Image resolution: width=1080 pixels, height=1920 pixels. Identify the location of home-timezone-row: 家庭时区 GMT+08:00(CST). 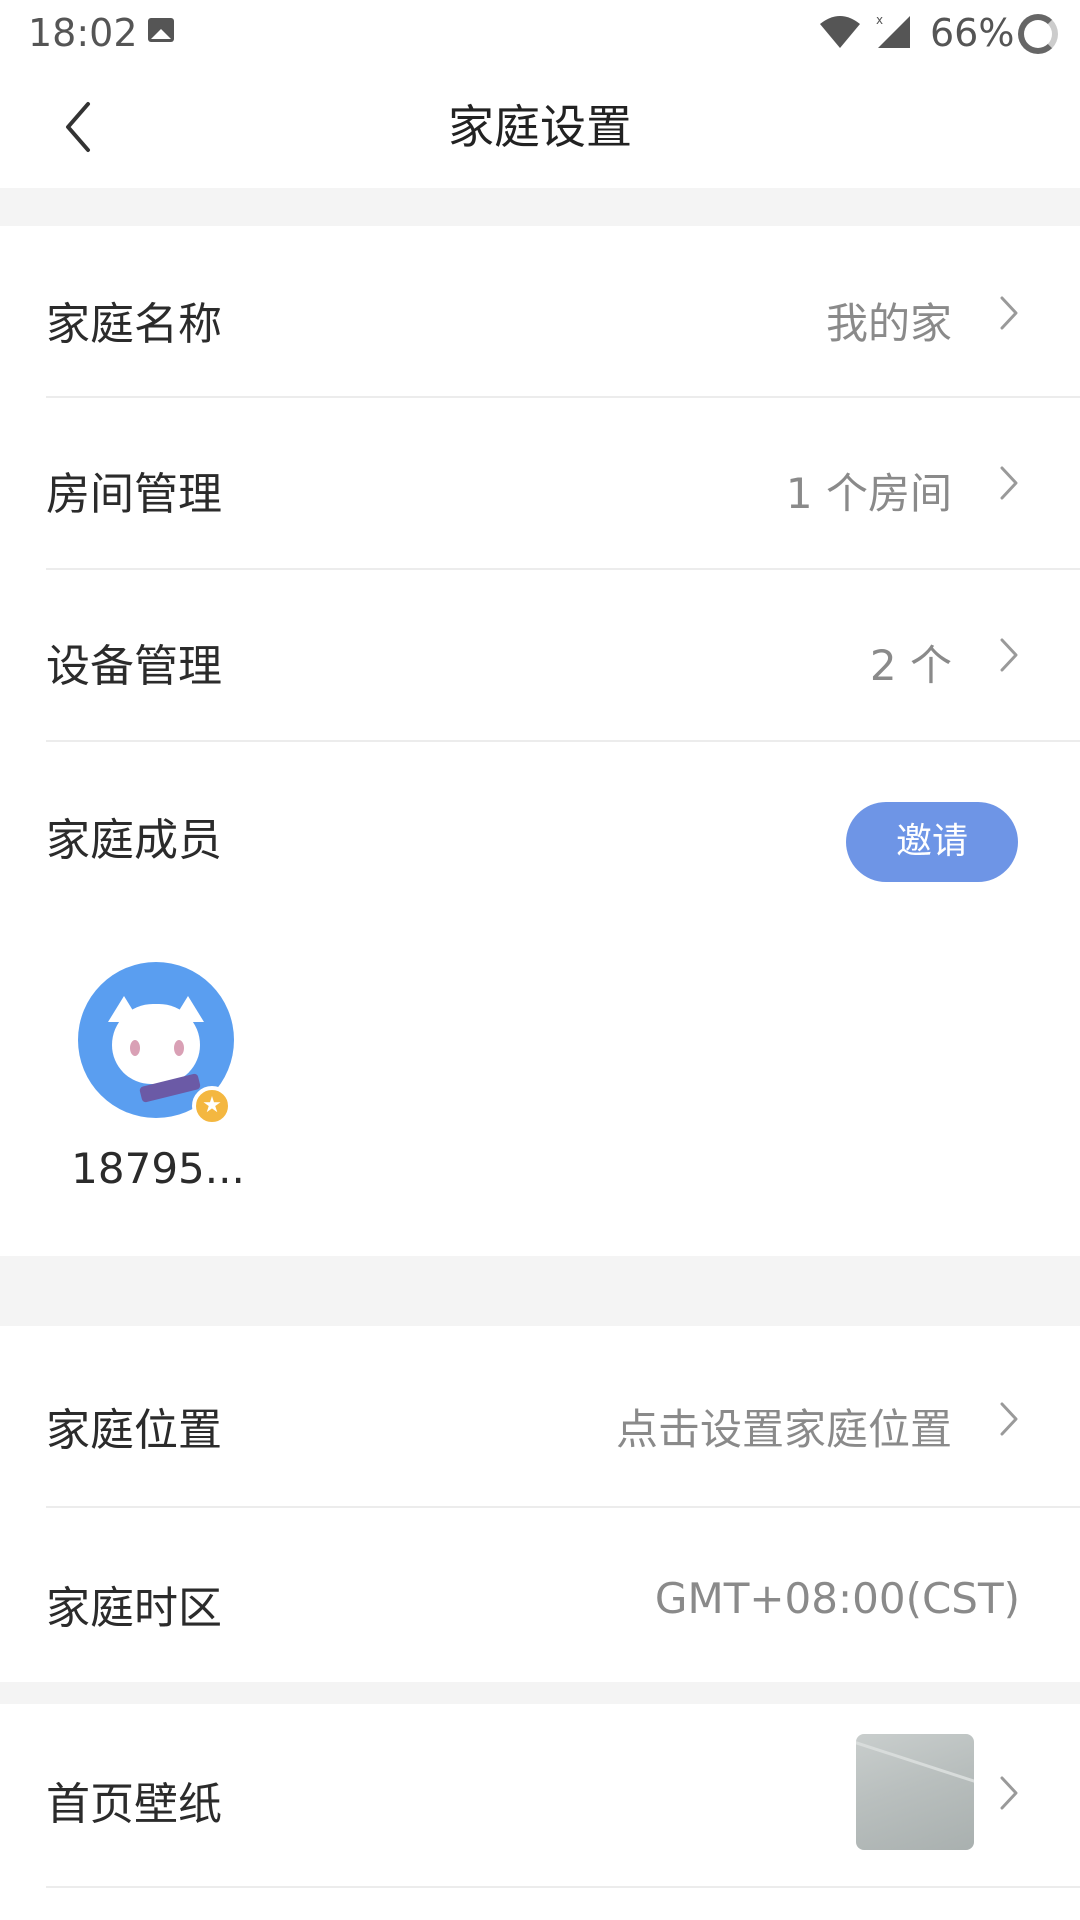
(540, 1595).